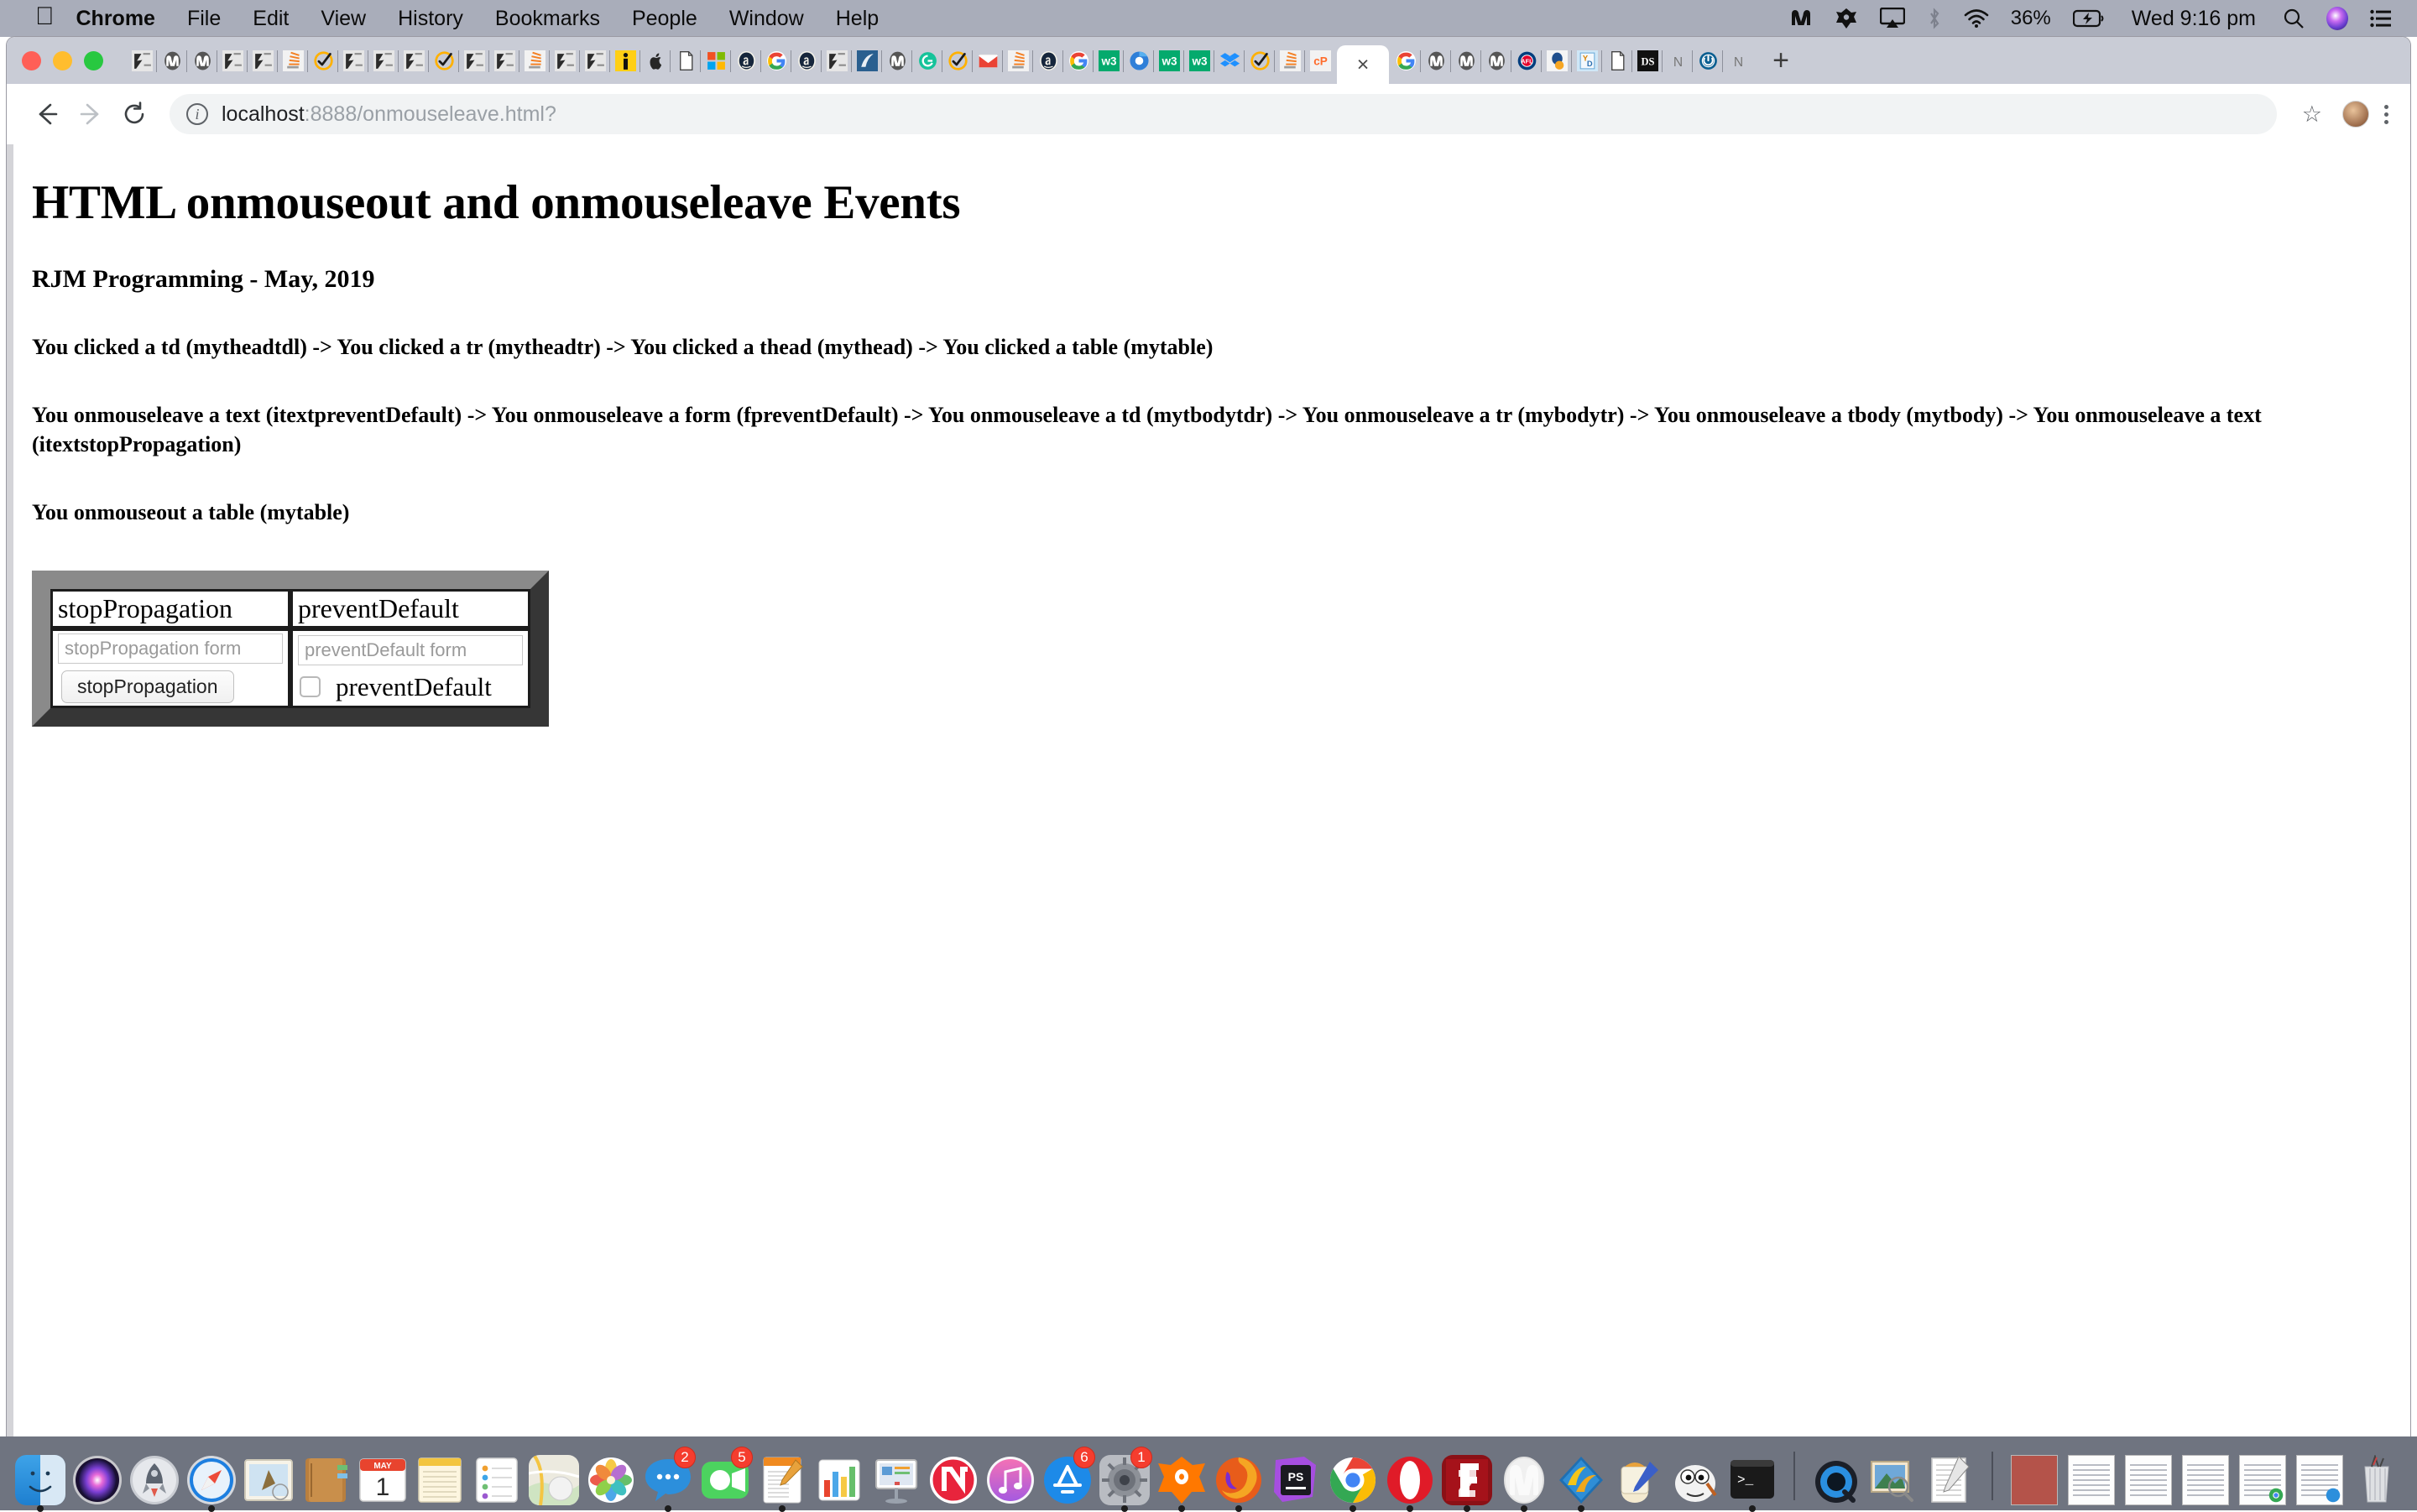  What do you see at coordinates (310, 686) in the screenshot?
I see `prevent-default-checkbox` at bounding box center [310, 686].